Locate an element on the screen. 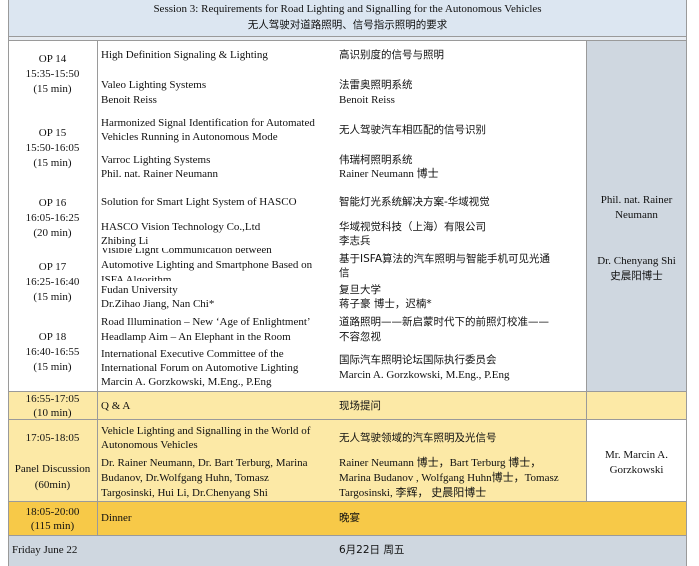 The height and width of the screenshot is (566, 699). panelists-zh-line1: Rainer Neumann 博士，Bart Terburg 博士， is located at coordinates (440, 463).